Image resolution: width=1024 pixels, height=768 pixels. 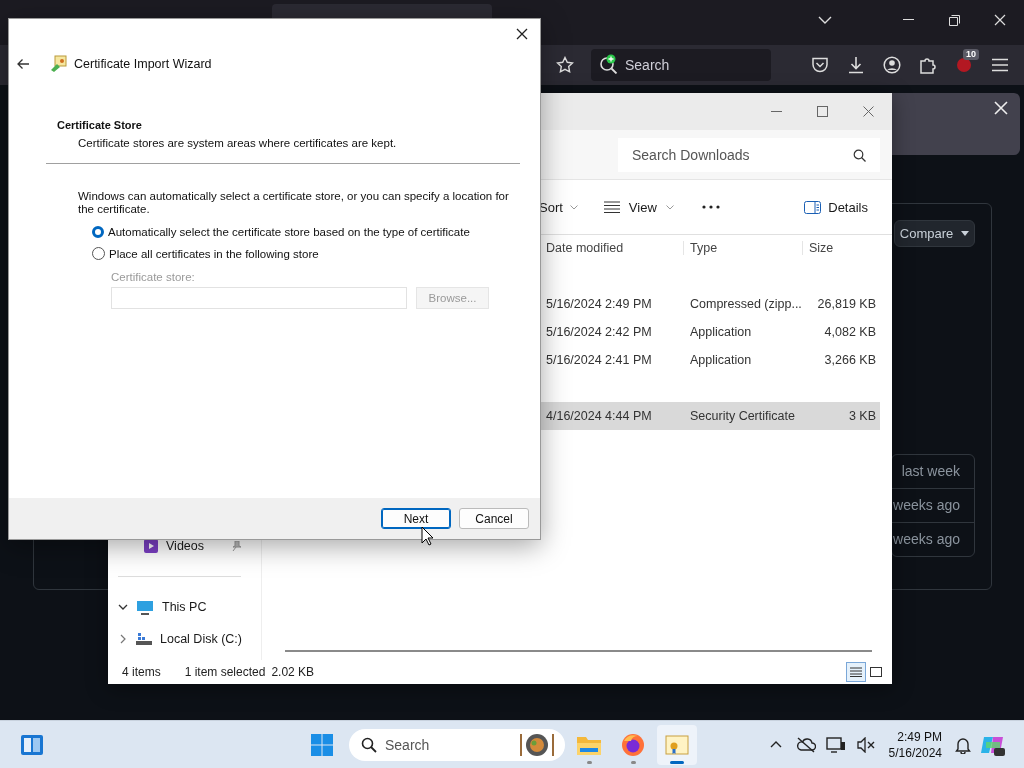 I want to click on search-field: Search Downloads, so click(x=749, y=154).